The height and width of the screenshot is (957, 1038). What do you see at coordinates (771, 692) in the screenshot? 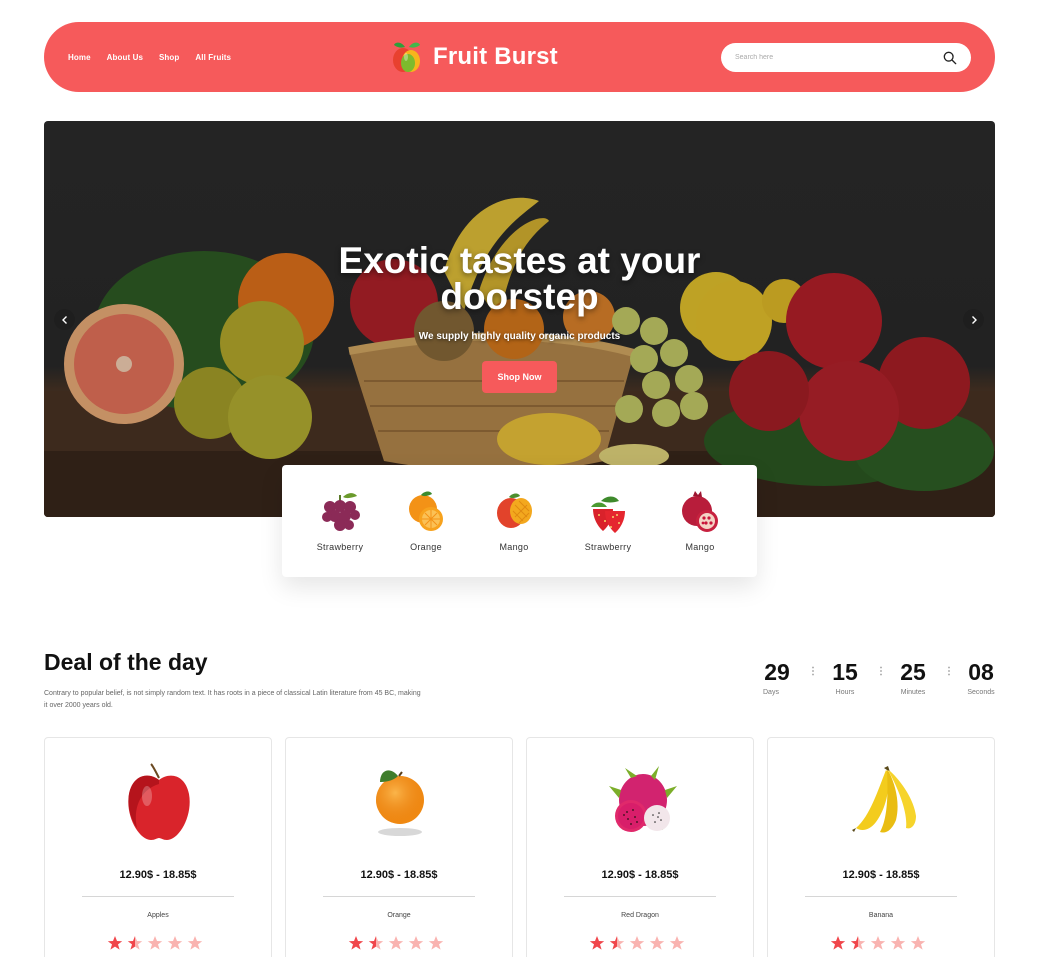
I see `countdown-days-label: Days` at bounding box center [771, 692].